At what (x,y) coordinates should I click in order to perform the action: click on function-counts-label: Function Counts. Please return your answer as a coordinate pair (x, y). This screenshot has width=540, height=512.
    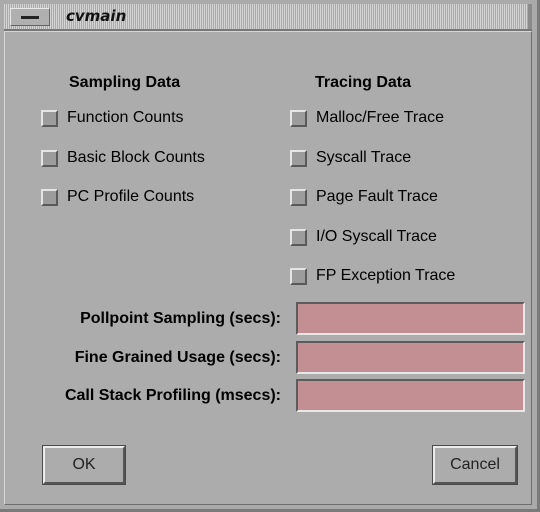
    Looking at the image, I should click on (125, 117).